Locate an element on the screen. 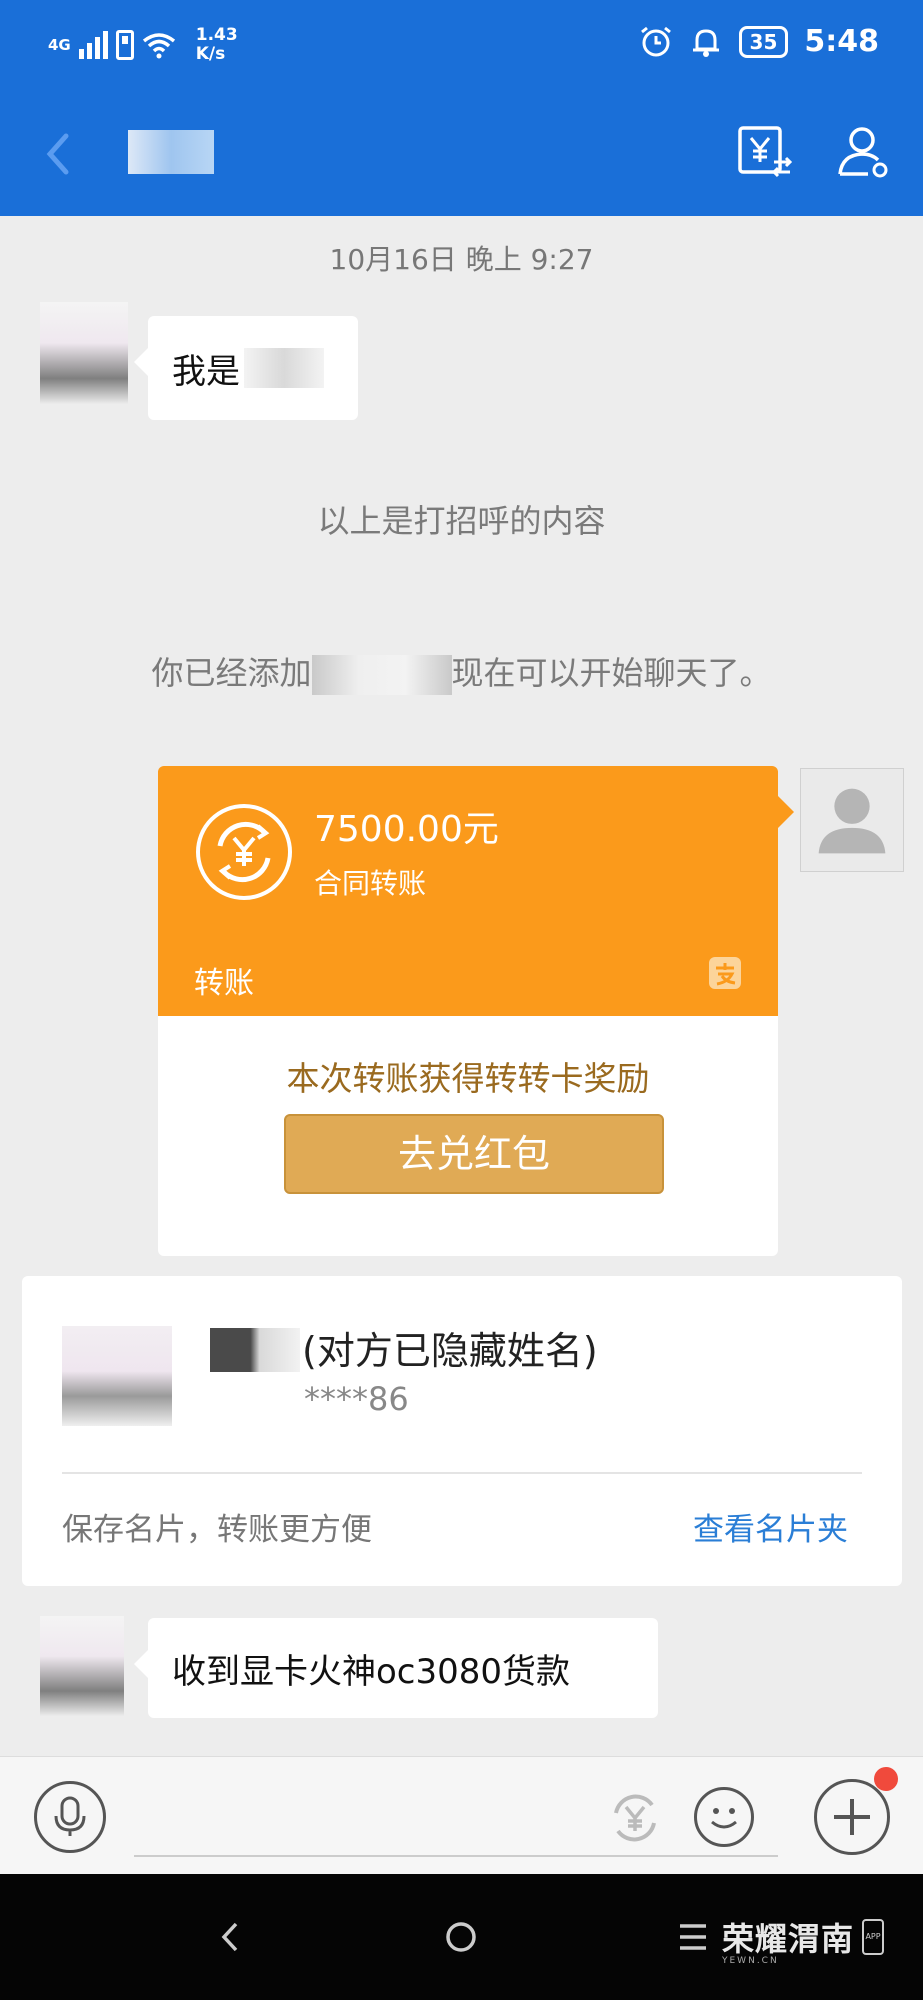 This screenshot has width=923, height=2000. status-left: 4G 1.43 K/s is located at coordinates (143, 45).